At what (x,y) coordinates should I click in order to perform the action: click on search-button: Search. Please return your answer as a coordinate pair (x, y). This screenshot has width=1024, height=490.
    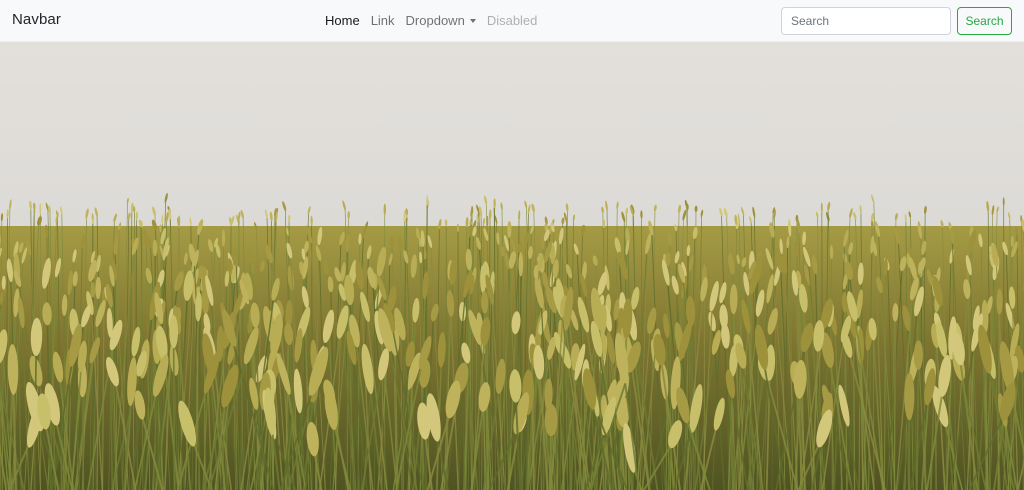
    Looking at the image, I should click on (984, 21).